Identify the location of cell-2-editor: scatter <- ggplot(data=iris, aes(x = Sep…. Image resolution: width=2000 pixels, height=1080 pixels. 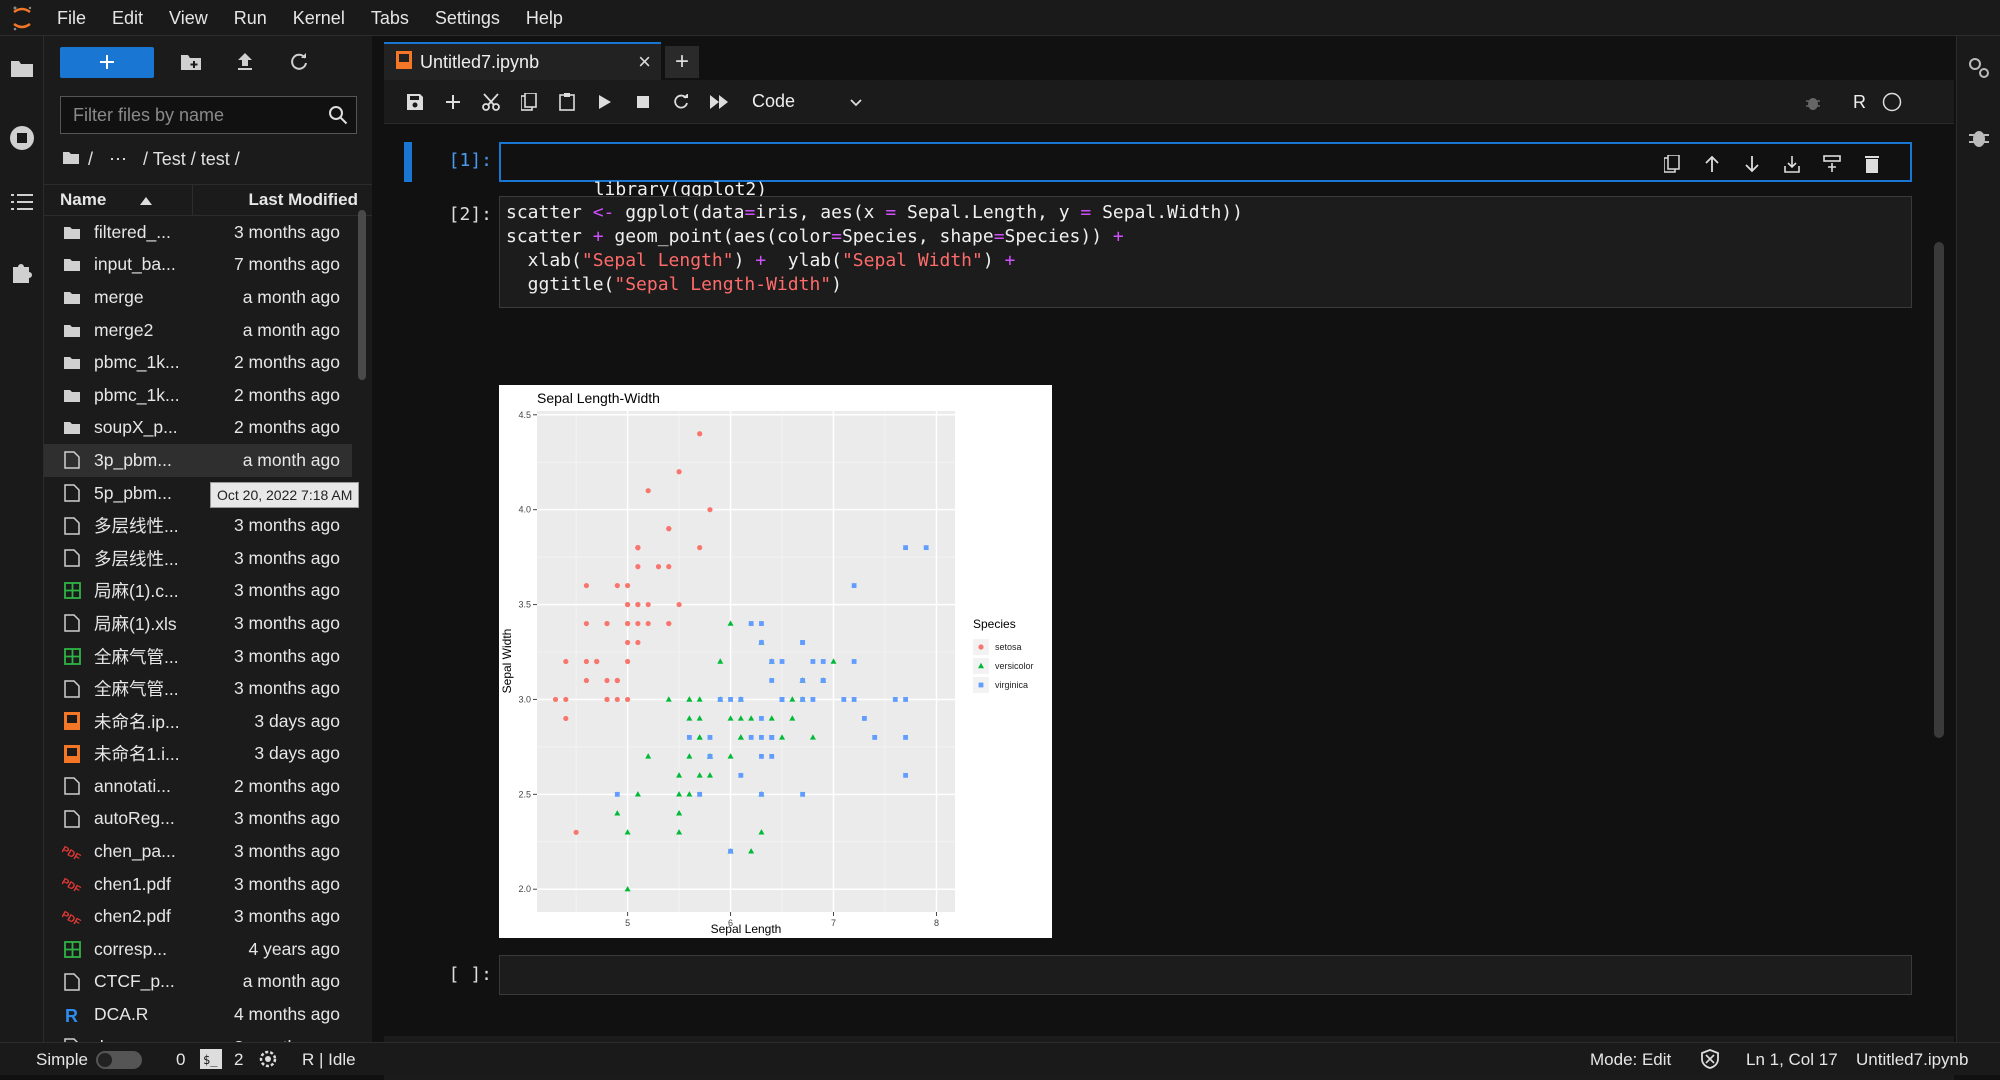
(1205, 252).